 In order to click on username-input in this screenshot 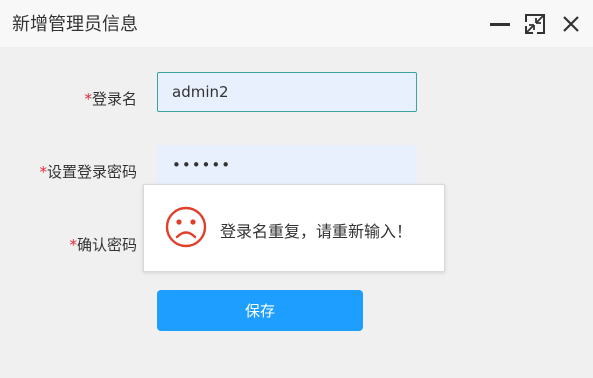, I will do `click(287, 92)`.